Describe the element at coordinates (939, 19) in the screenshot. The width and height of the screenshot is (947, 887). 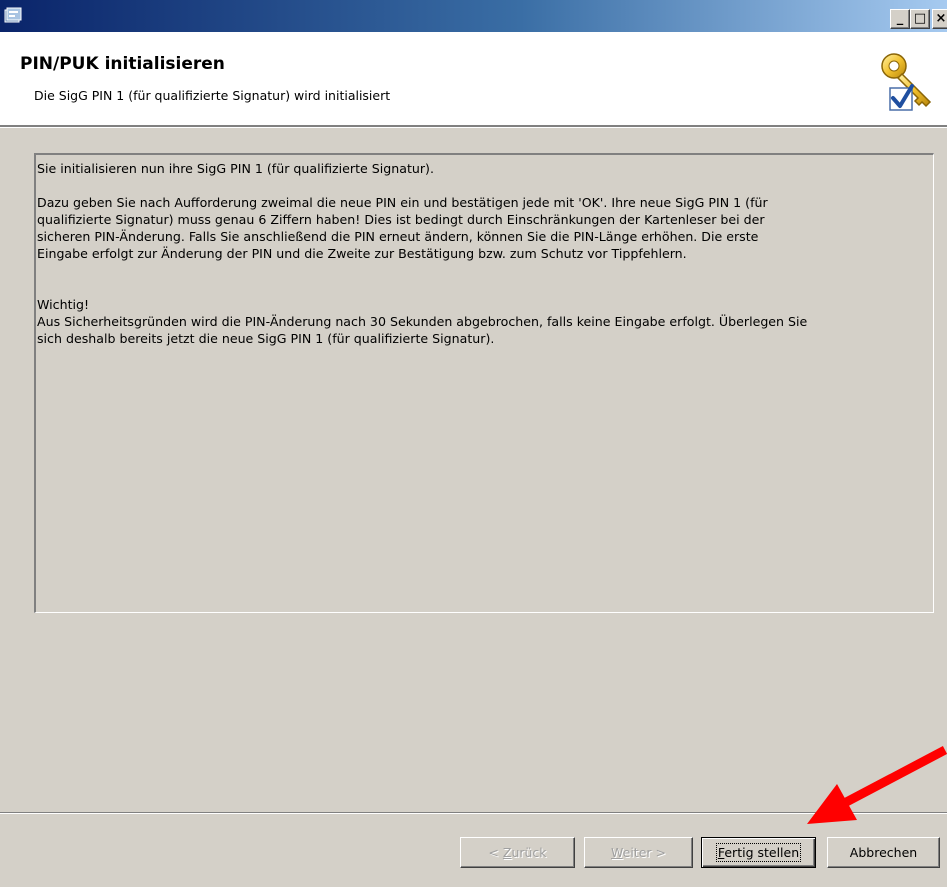
I see `close-button: ×` at that location.